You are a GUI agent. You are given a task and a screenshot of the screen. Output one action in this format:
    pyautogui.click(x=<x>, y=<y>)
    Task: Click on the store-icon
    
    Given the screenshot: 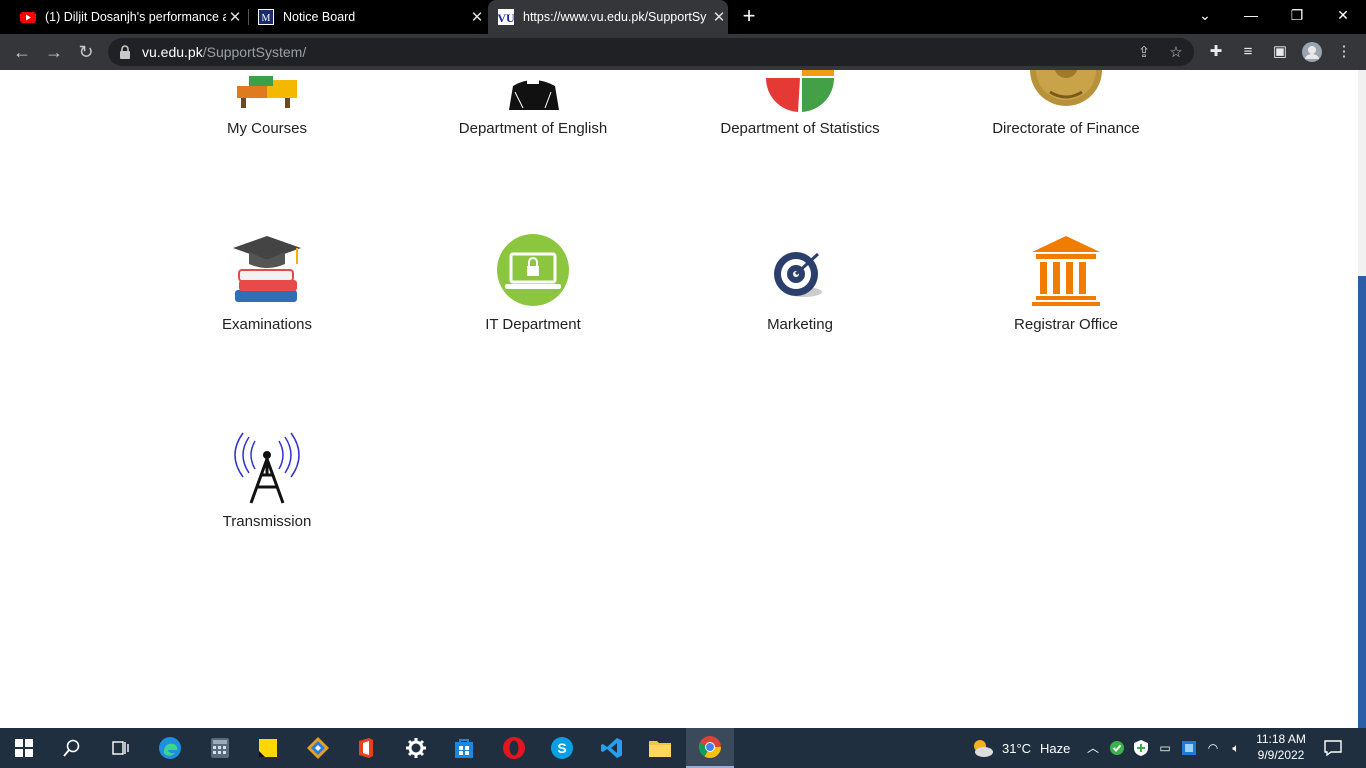 What is the action you would take?
    pyautogui.click(x=464, y=748)
    